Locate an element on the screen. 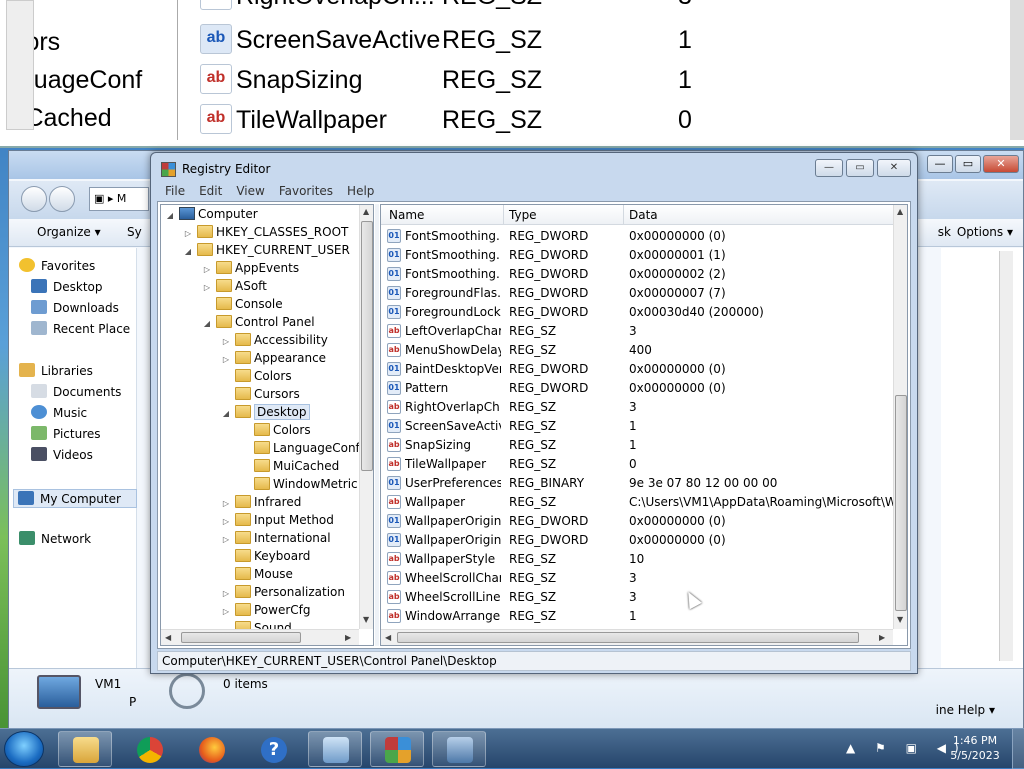 This screenshot has height=769, width=1024. menu-help: Help is located at coordinates (360, 191).